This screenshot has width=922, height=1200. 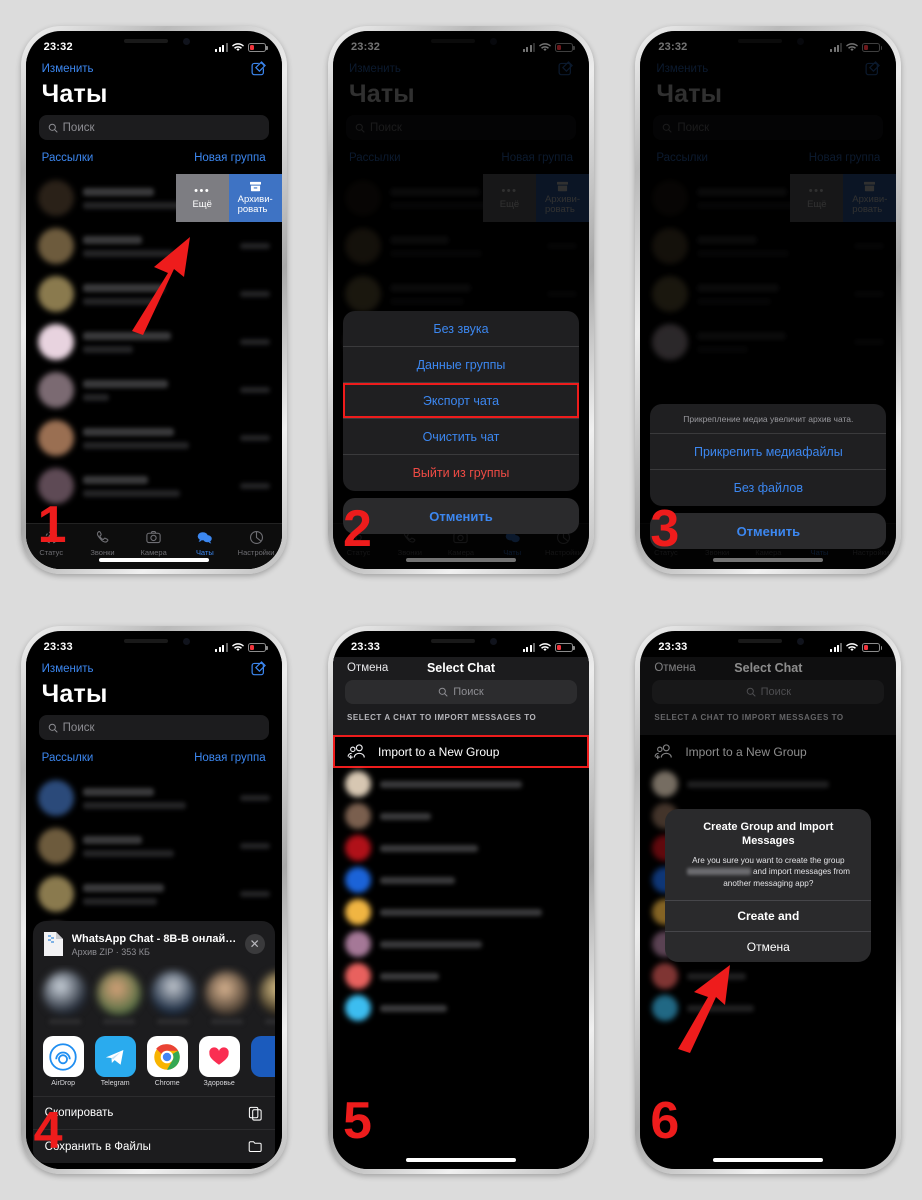 What do you see at coordinates (202, 205) in the screenshot?
I see `swipe-more-label: Ещё` at bounding box center [202, 205].